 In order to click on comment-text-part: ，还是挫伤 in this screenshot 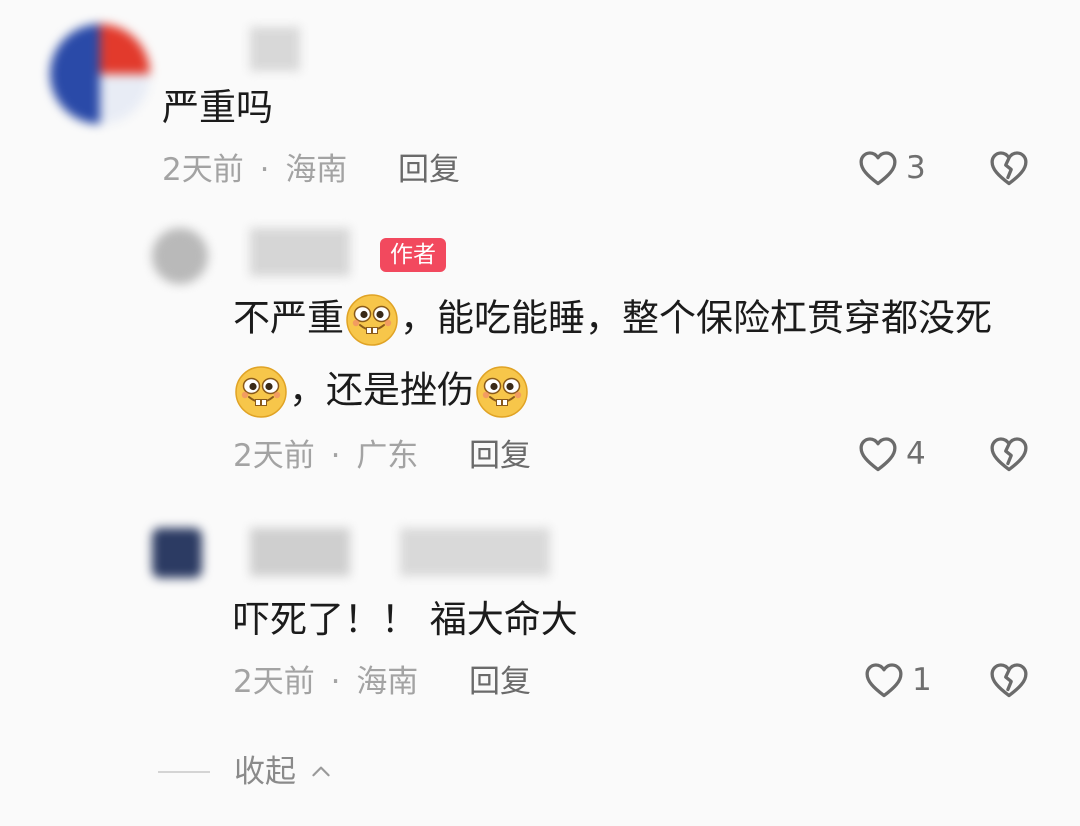, I will do `click(381, 390)`.